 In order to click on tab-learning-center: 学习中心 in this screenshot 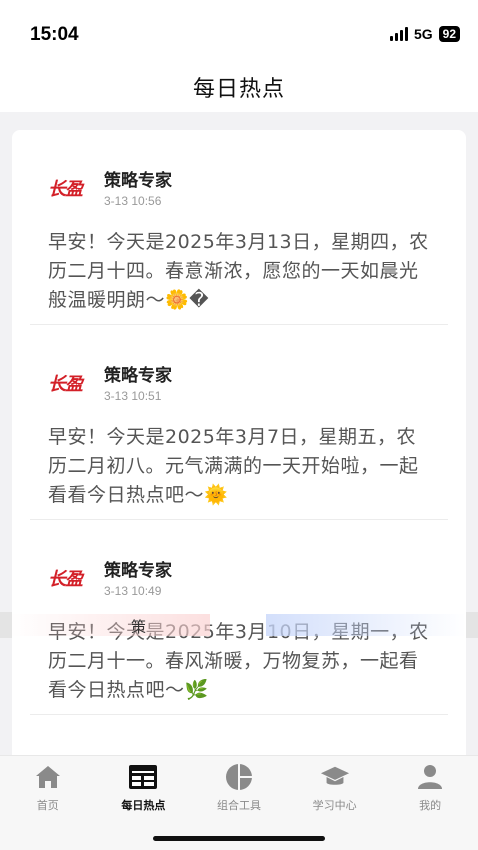, I will do `click(335, 787)`.